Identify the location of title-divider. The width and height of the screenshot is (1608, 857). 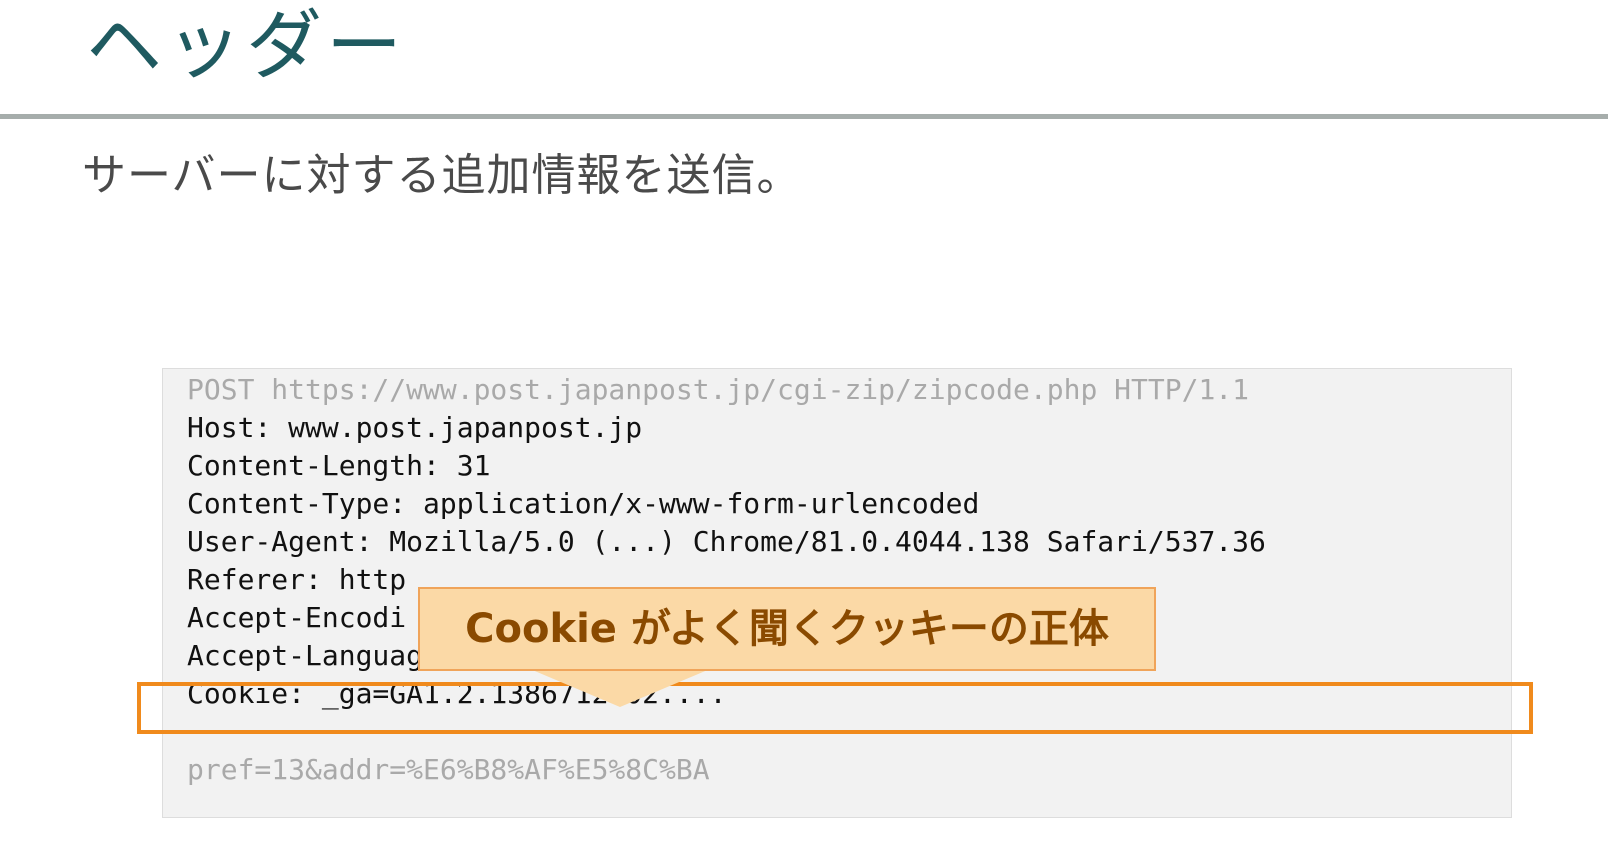
(804, 116).